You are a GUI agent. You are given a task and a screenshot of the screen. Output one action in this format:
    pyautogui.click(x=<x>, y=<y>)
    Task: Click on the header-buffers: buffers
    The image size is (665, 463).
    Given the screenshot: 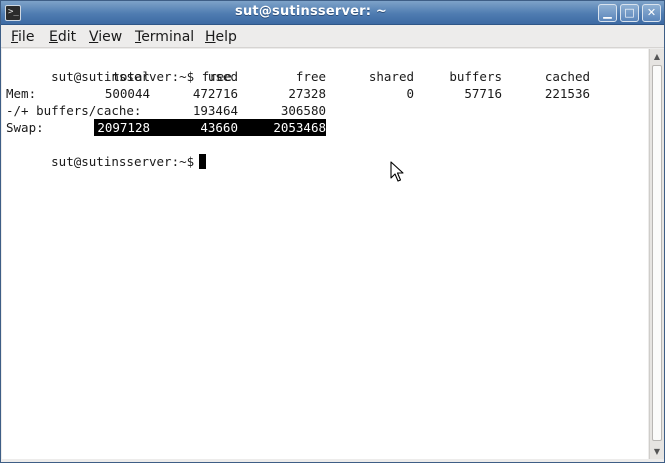 What is the action you would take?
    pyautogui.click(x=475, y=76)
    